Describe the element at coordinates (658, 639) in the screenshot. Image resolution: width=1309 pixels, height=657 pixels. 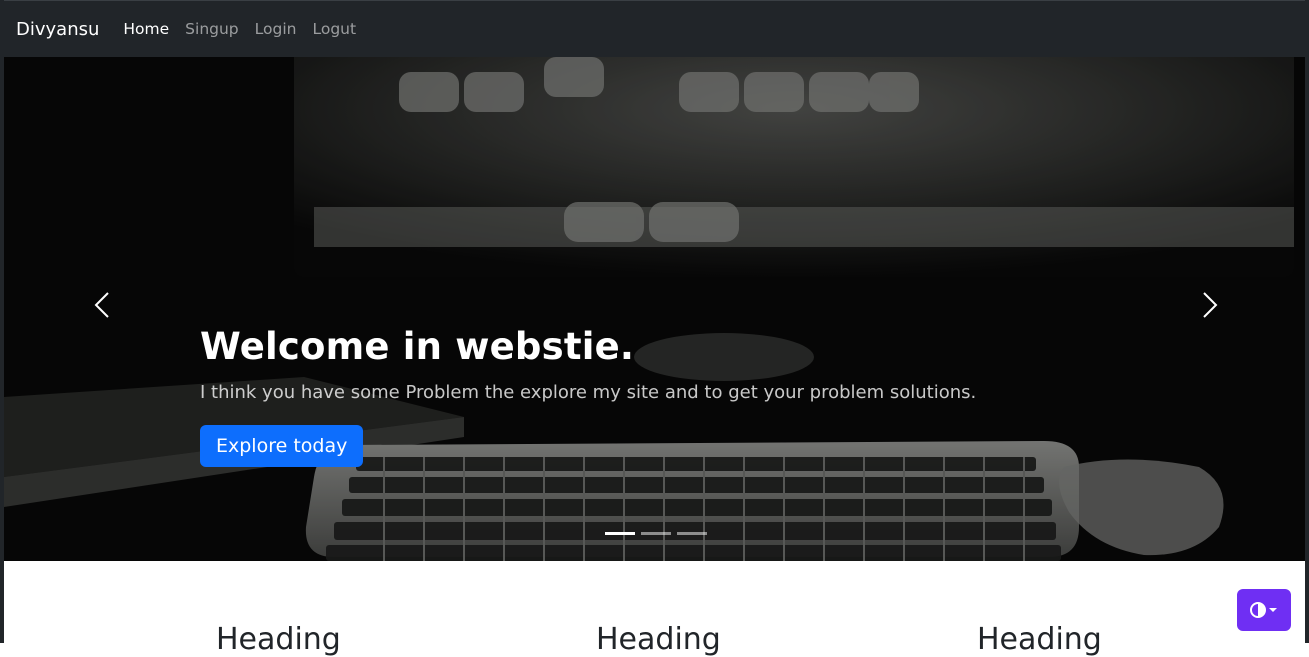
I see `column-heading-2: Heading` at that location.